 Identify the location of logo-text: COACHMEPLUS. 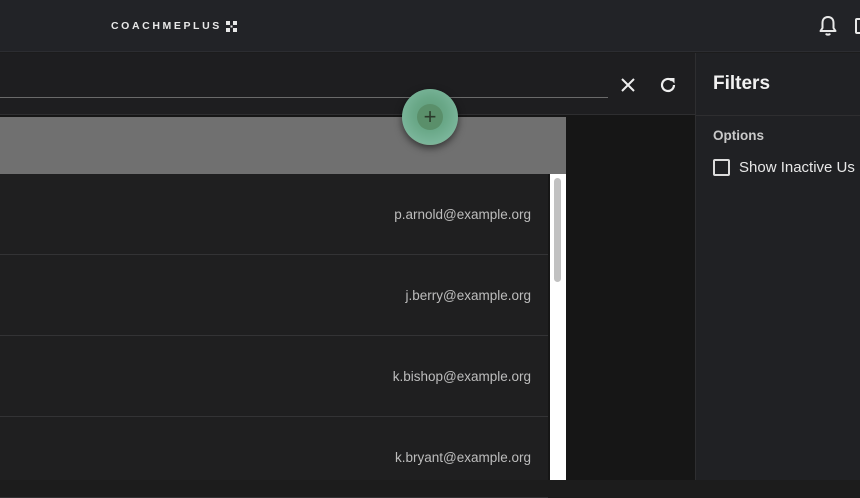
(166, 26).